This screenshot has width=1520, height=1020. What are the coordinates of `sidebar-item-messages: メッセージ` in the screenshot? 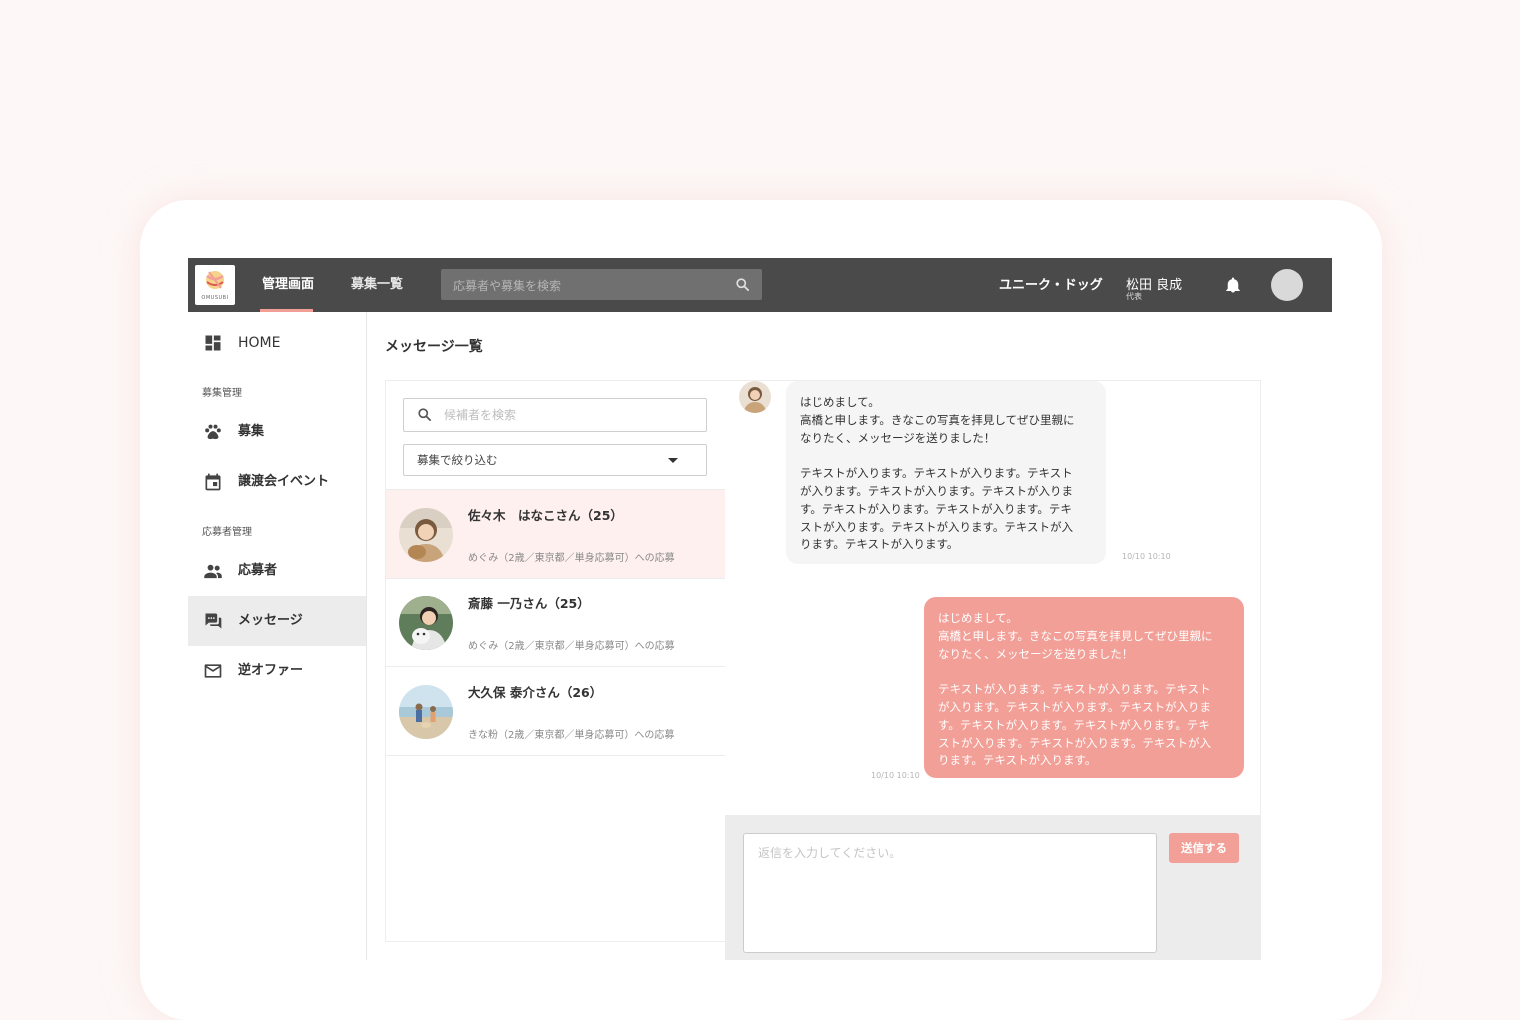 It's located at (277, 621).